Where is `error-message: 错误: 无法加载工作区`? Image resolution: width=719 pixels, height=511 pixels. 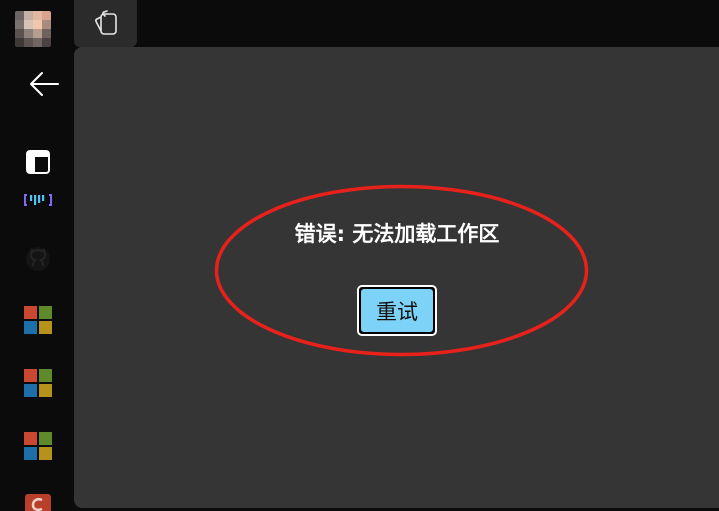
error-message: 错误: 无法加载工作区 is located at coordinates (397, 234).